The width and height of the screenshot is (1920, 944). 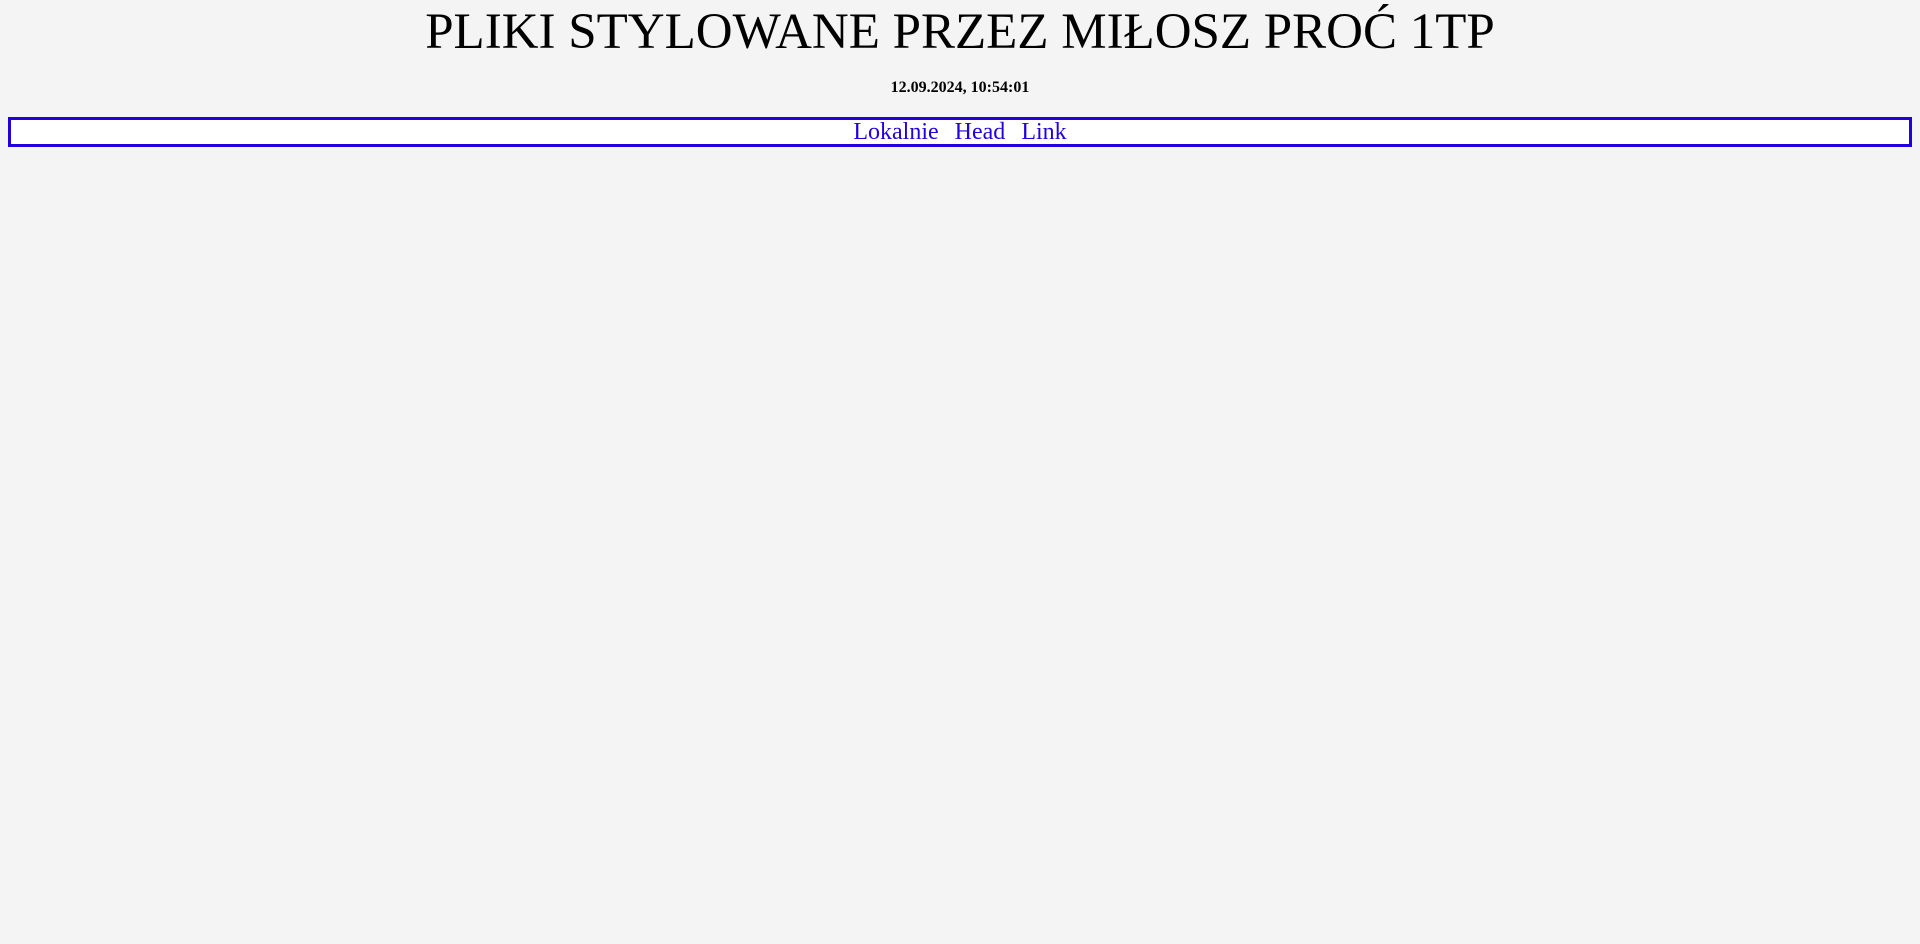 What do you see at coordinates (980, 132) in the screenshot?
I see `nav-link-head: Head` at bounding box center [980, 132].